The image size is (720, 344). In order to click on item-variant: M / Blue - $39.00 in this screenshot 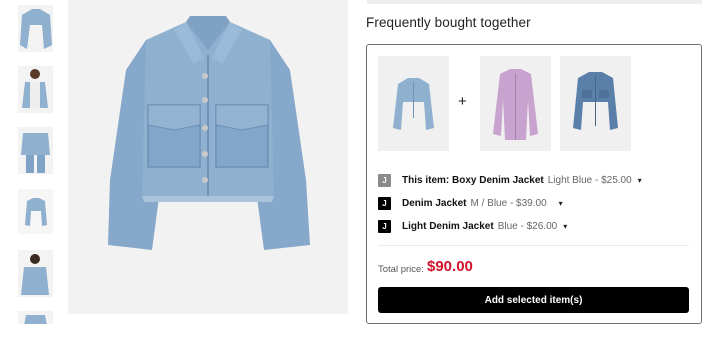, I will do `click(508, 203)`.